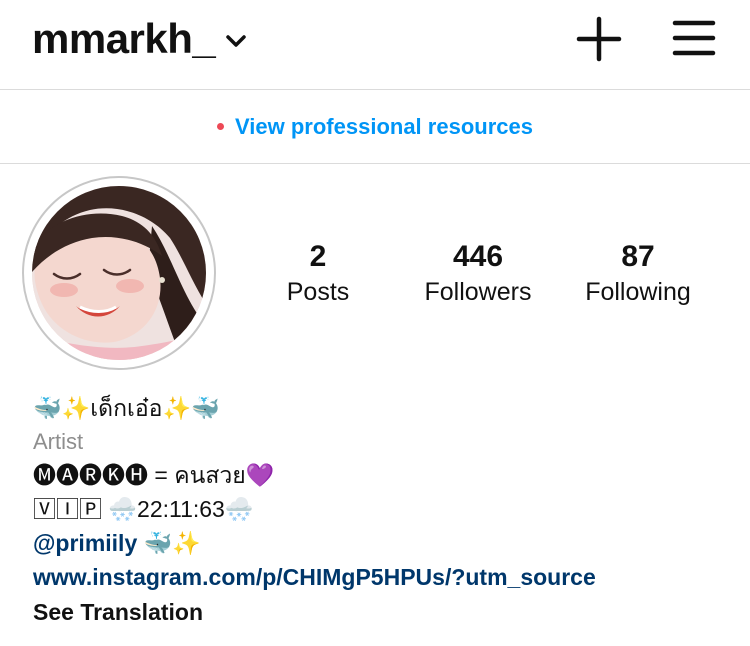 The height and width of the screenshot is (646, 750). Describe the element at coordinates (638, 256) in the screenshot. I see `following-count: 87` at that location.